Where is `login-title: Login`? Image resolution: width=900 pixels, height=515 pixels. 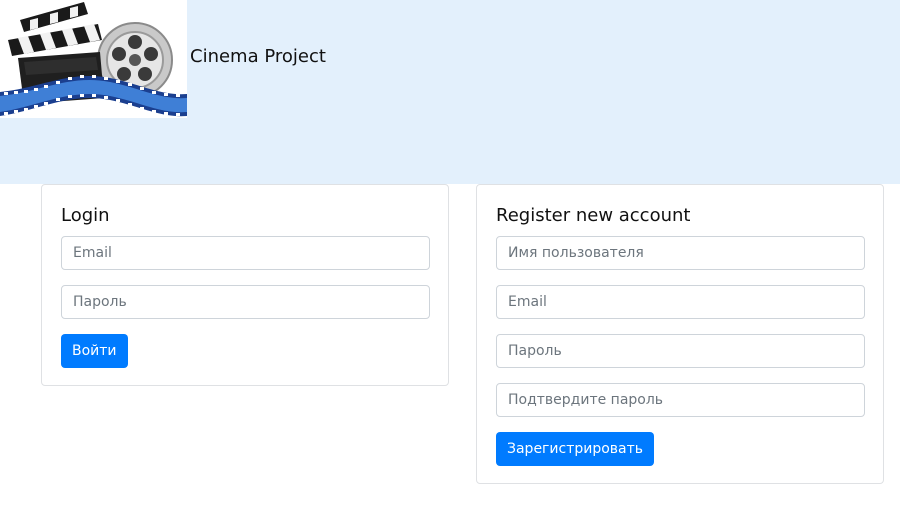 login-title: Login is located at coordinates (85, 215).